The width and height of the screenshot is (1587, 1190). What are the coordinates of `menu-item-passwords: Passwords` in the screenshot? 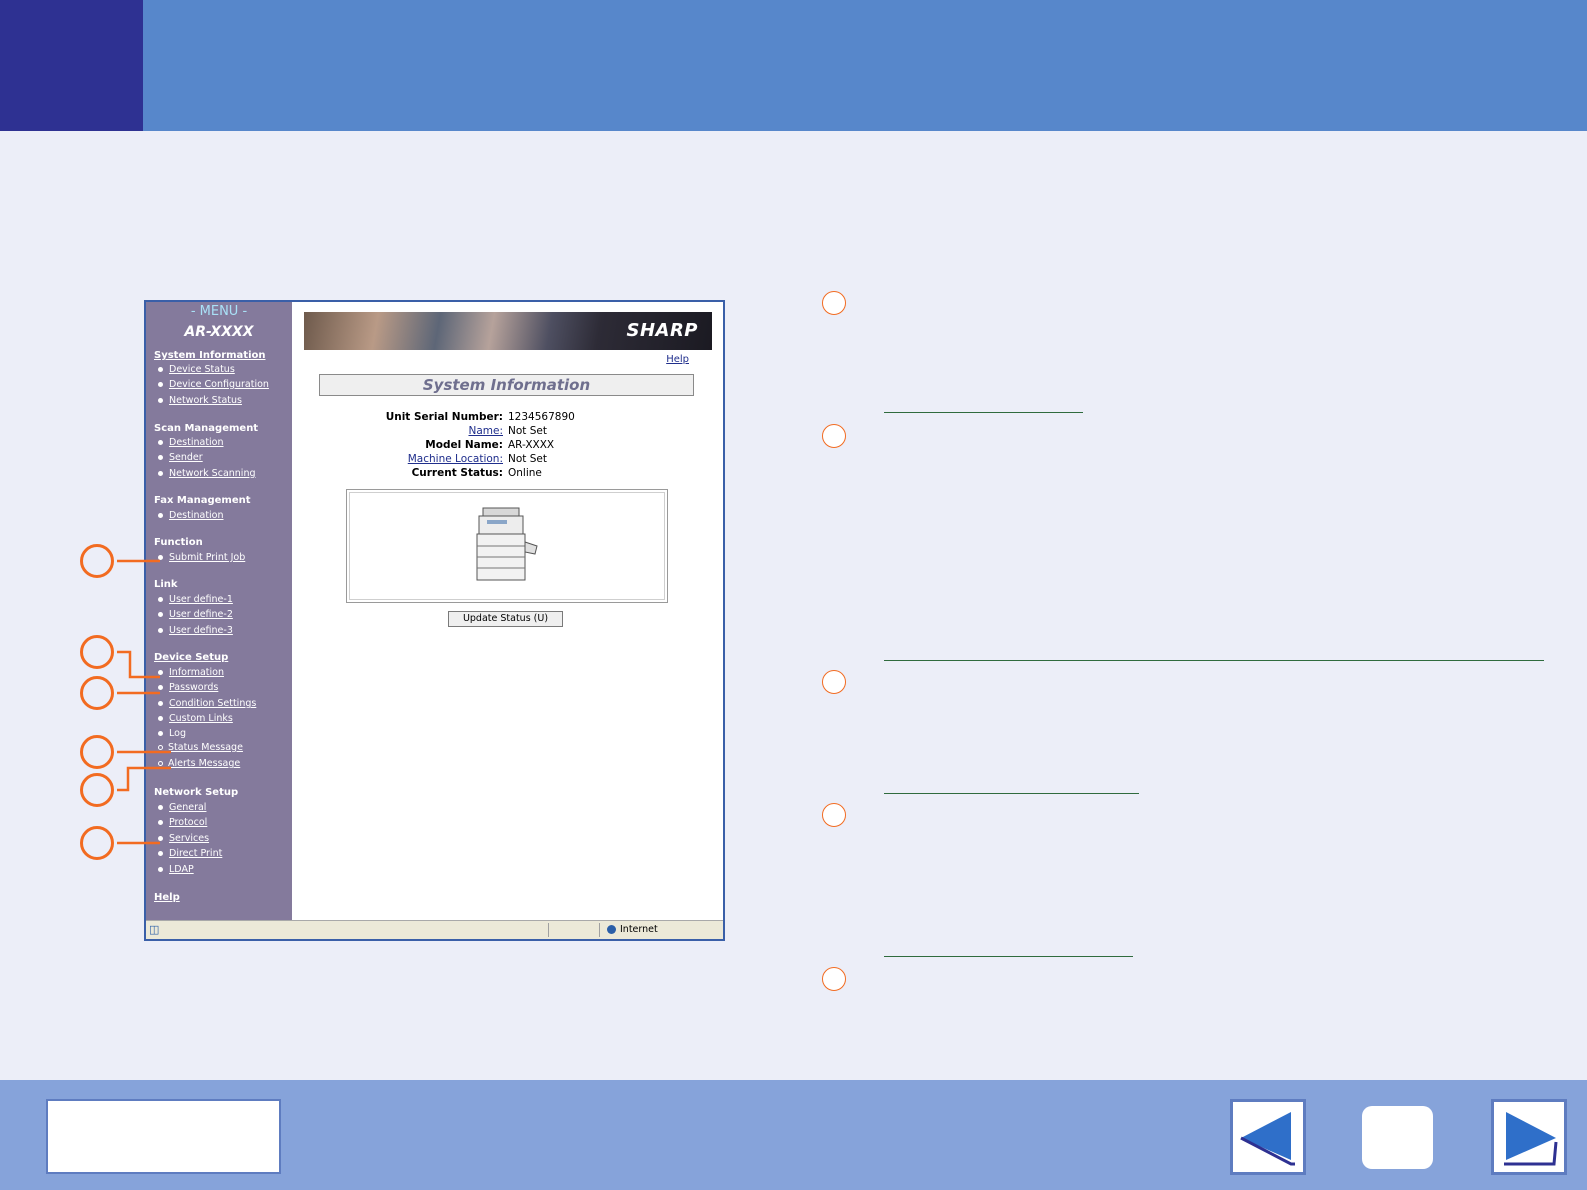 It's located at (188, 687).